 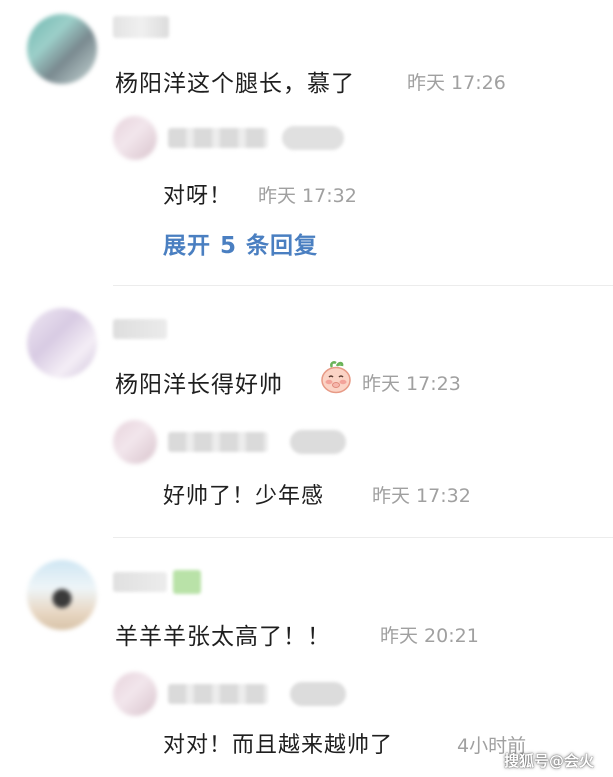 What do you see at coordinates (199, 385) in the screenshot?
I see `comment-text: 杨阳洋长得好帅` at bounding box center [199, 385].